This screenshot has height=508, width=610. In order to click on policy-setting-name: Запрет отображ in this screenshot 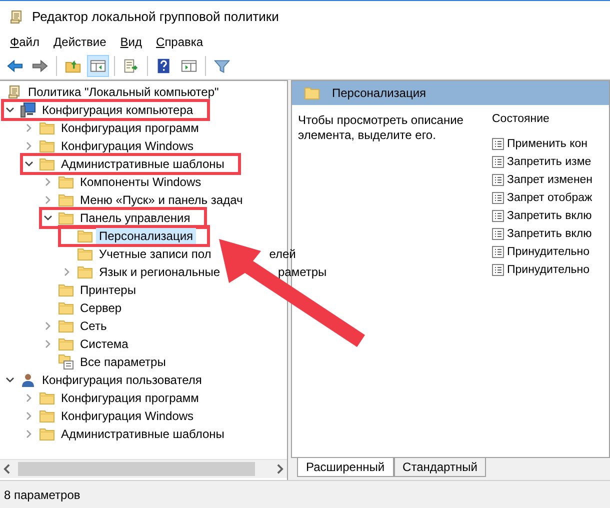, I will do `click(549, 198)`.